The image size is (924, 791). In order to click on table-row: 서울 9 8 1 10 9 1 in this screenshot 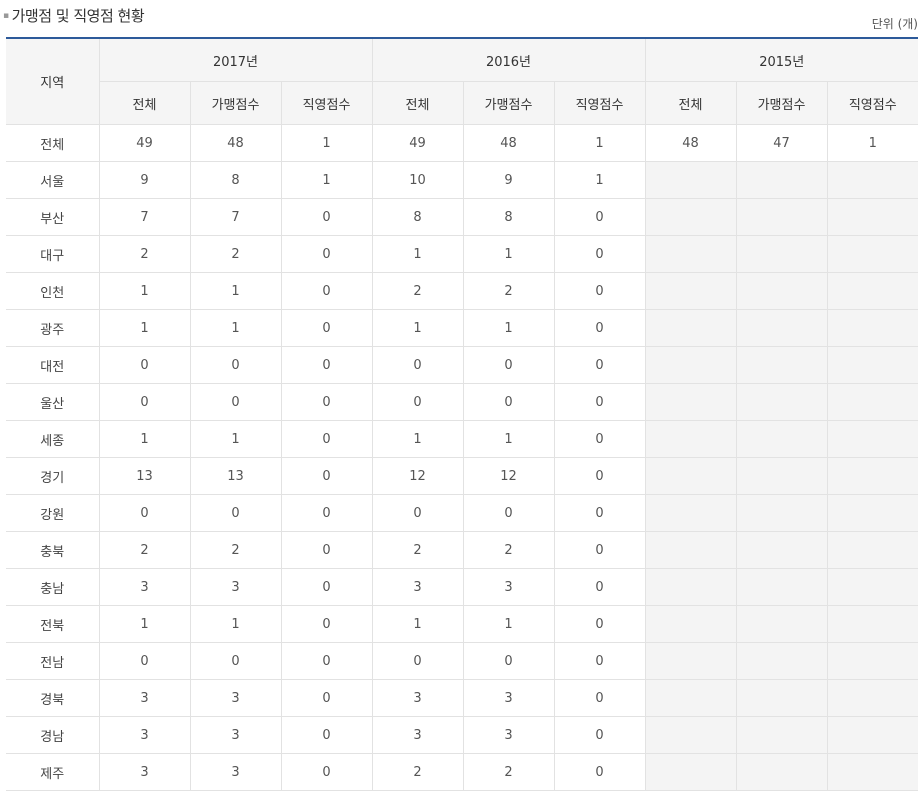, I will do `click(462, 180)`.